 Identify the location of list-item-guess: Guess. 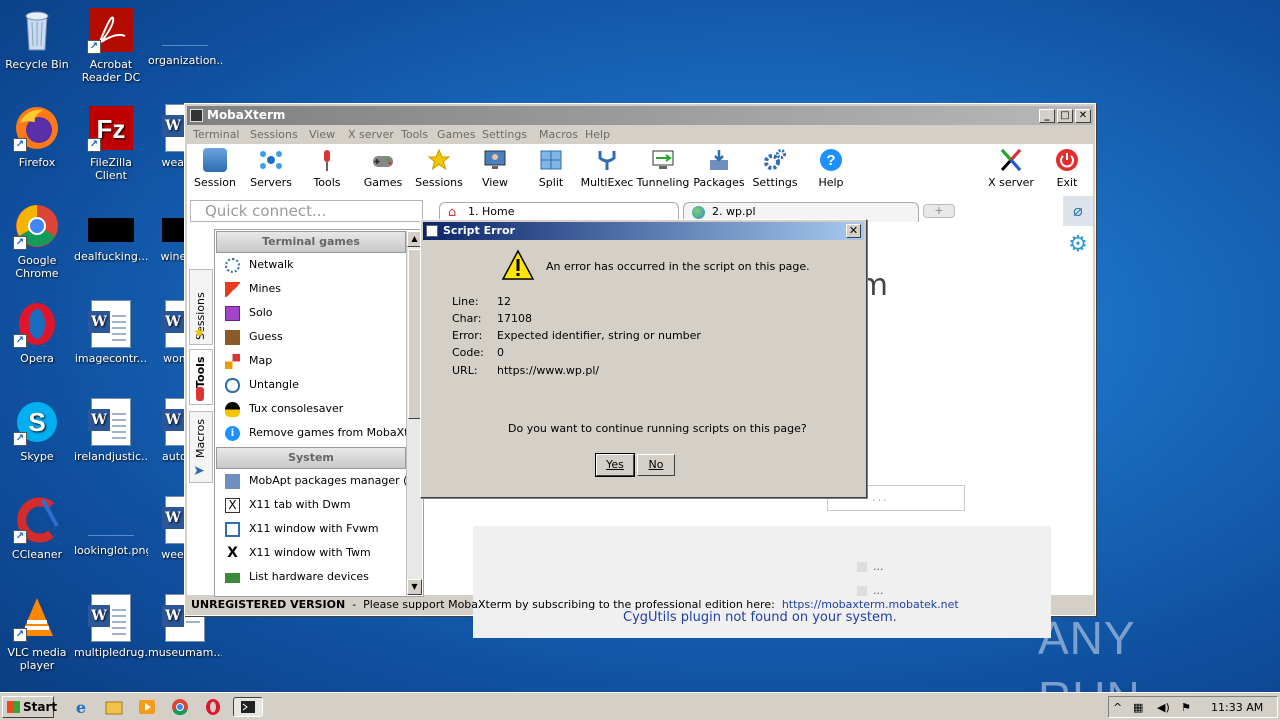
(316, 338).